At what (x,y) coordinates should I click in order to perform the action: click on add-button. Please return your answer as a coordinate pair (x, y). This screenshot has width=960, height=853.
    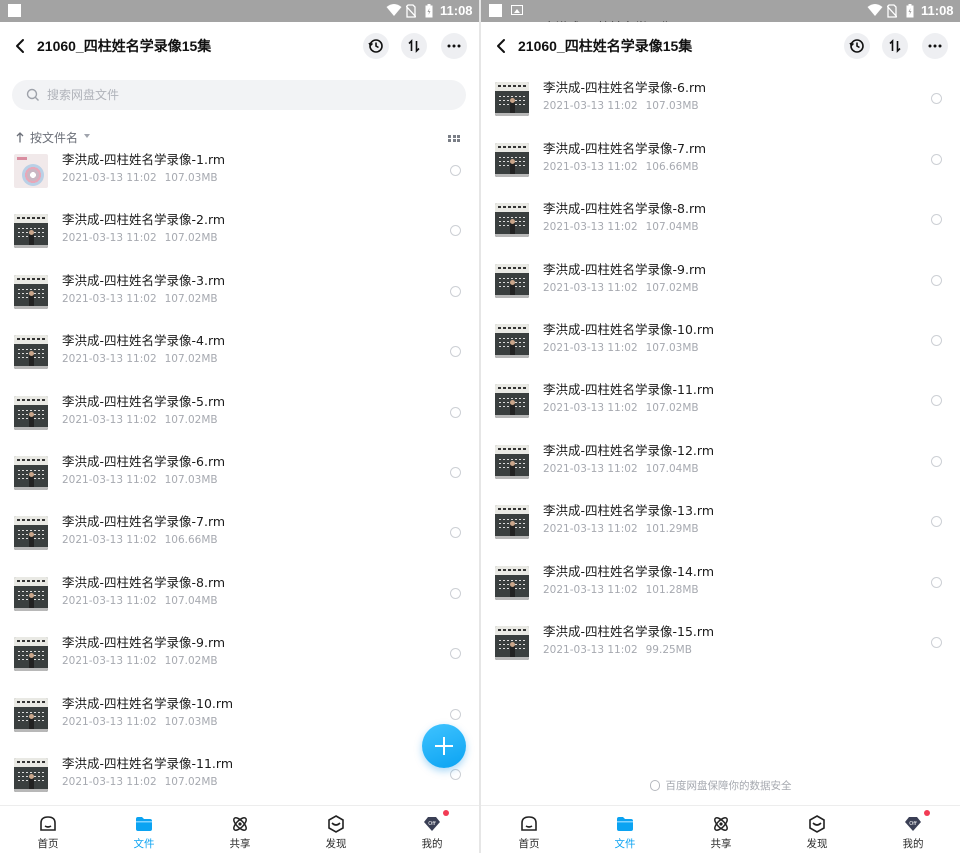
    Looking at the image, I should click on (444, 746).